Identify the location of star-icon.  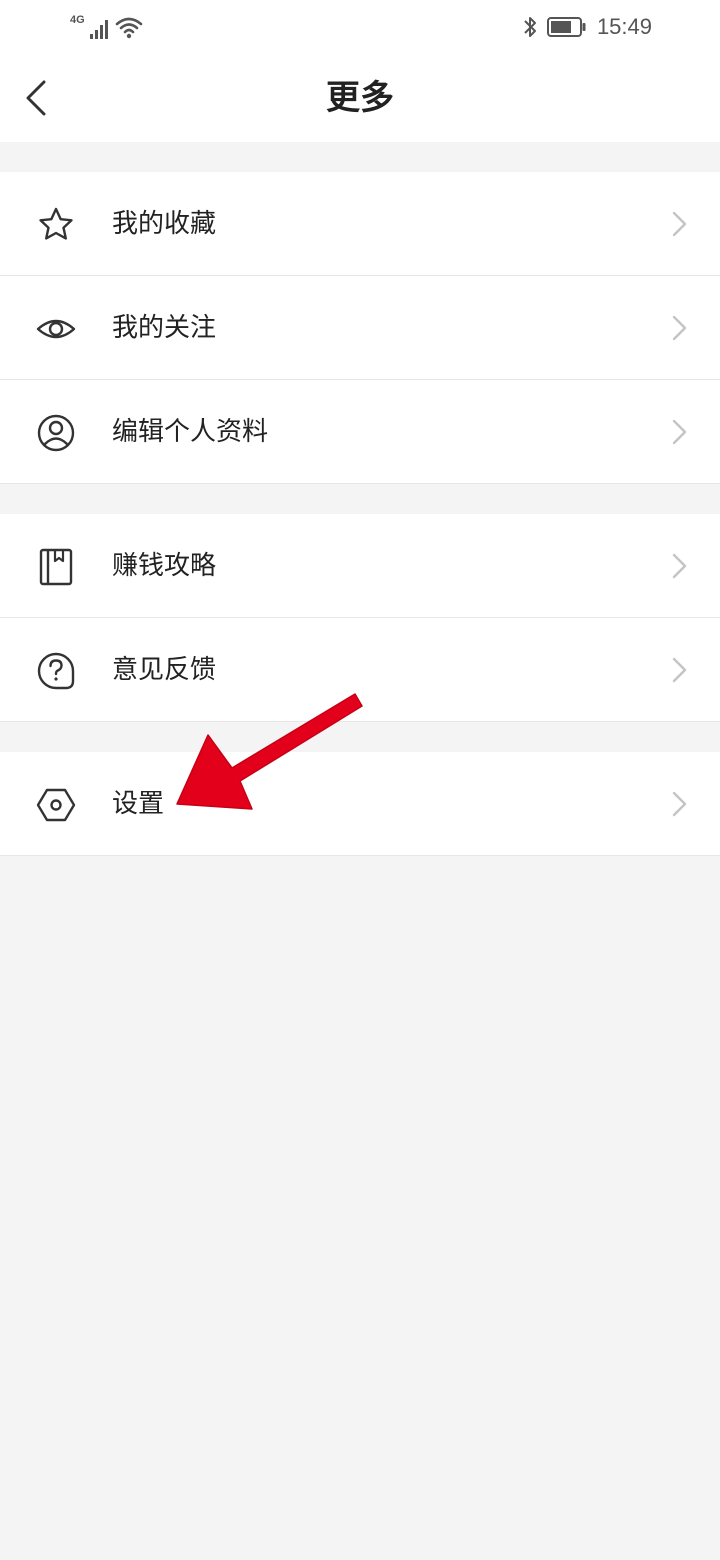
(56, 223).